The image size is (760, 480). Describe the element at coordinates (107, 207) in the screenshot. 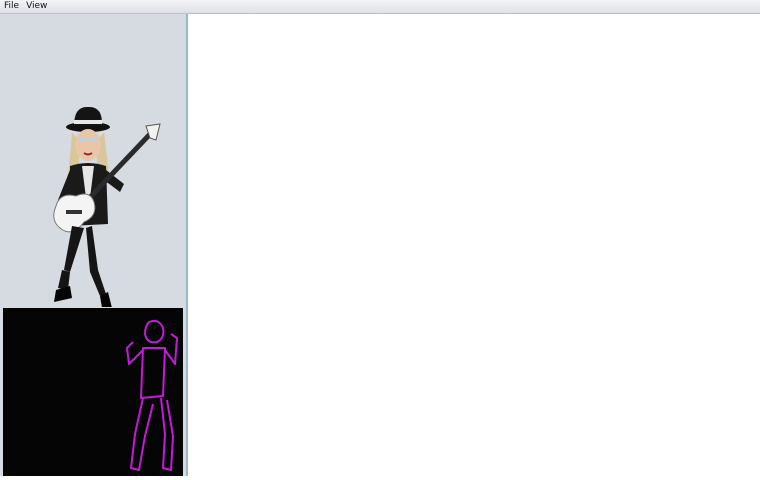

I see `guitarist-avatar-icon` at that location.